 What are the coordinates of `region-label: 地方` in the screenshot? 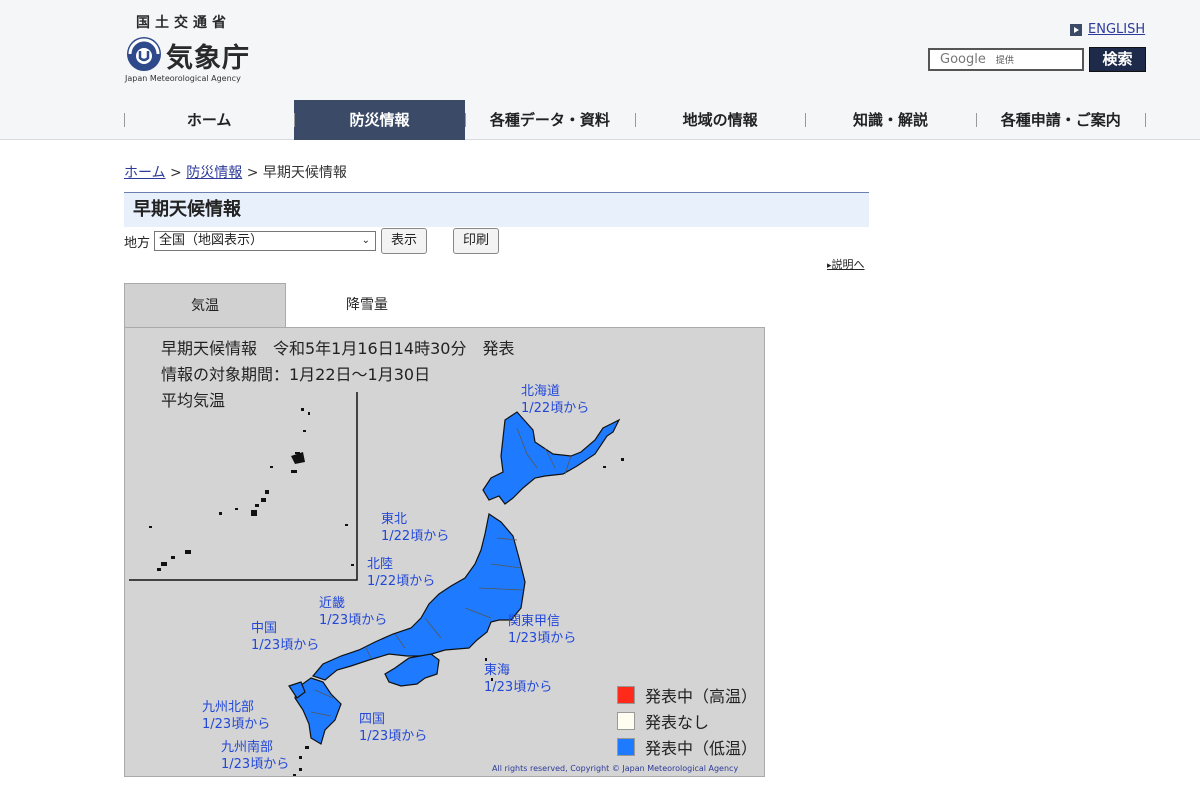 It's located at (137, 243).